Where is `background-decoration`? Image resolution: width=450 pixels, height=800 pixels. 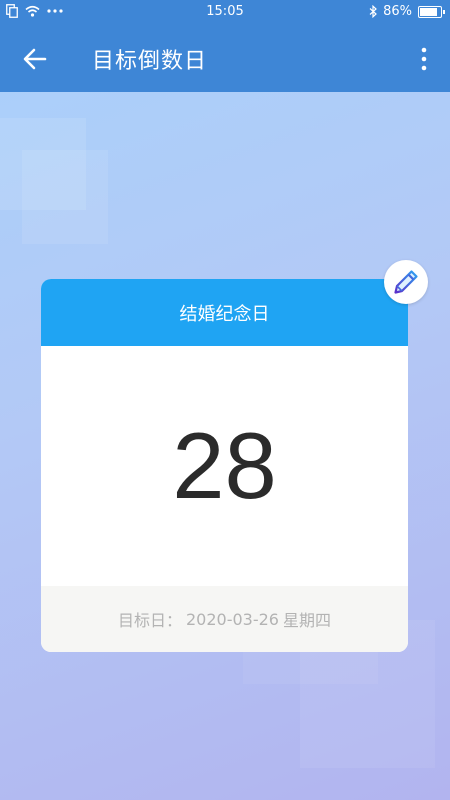
background-decoration is located at coordinates (65, 197).